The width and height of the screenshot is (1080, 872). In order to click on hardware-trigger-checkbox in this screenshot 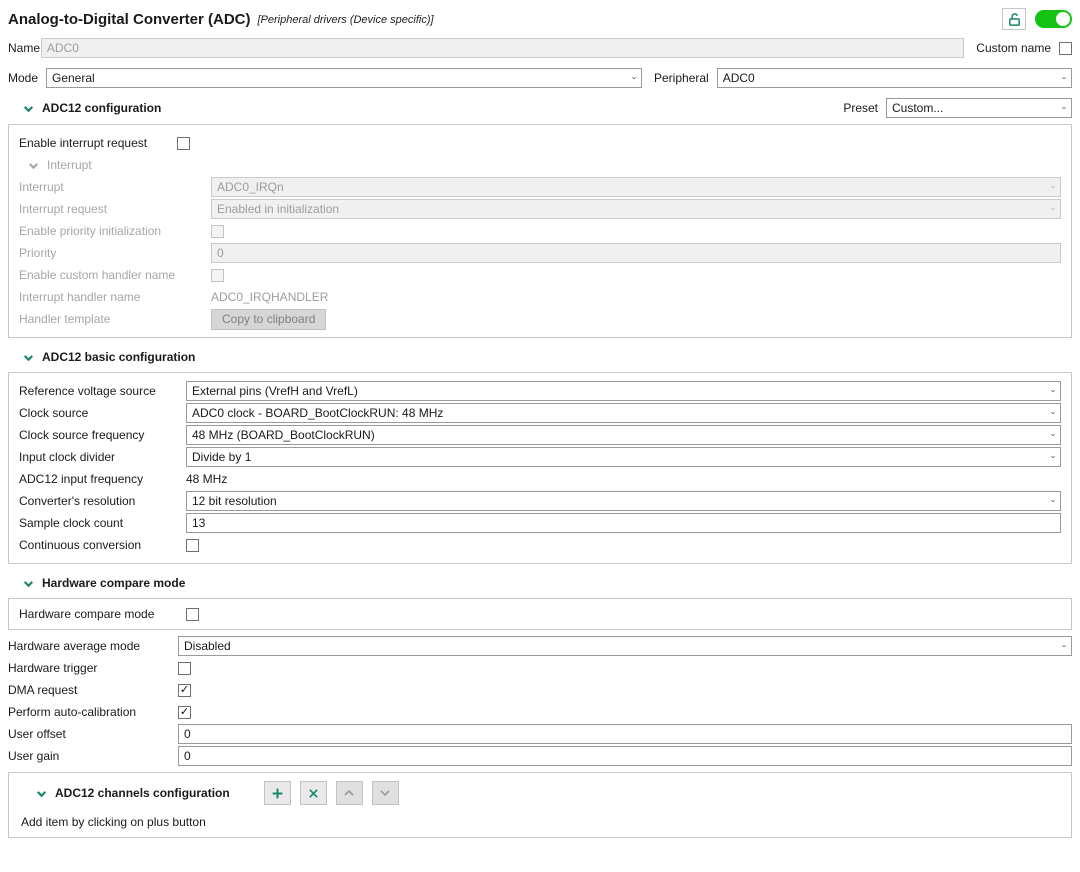, I will do `click(184, 668)`.